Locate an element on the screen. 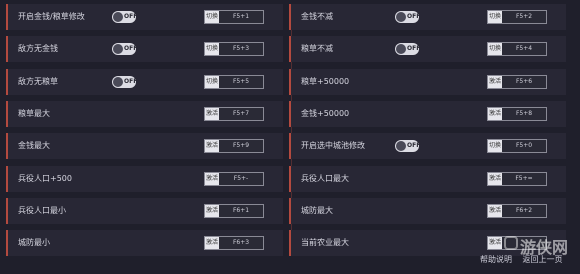 The image size is (580, 274). hotkey-button: 切换 F5+3 is located at coordinates (234, 49).